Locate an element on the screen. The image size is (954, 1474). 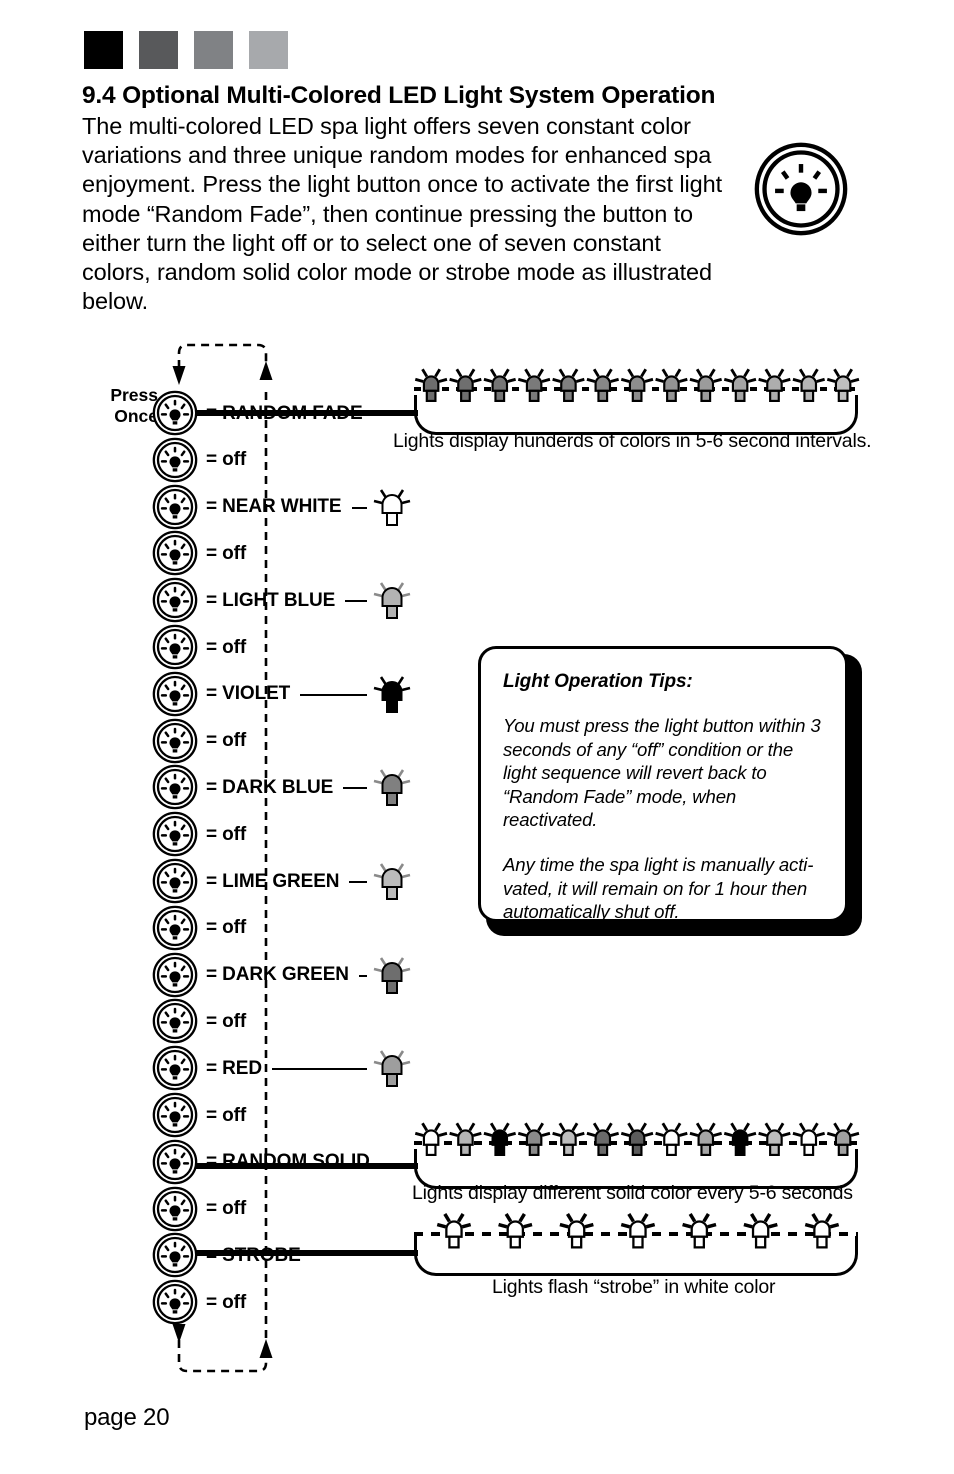
loop-top-down-arrowhead is located at coordinates (179, 375).